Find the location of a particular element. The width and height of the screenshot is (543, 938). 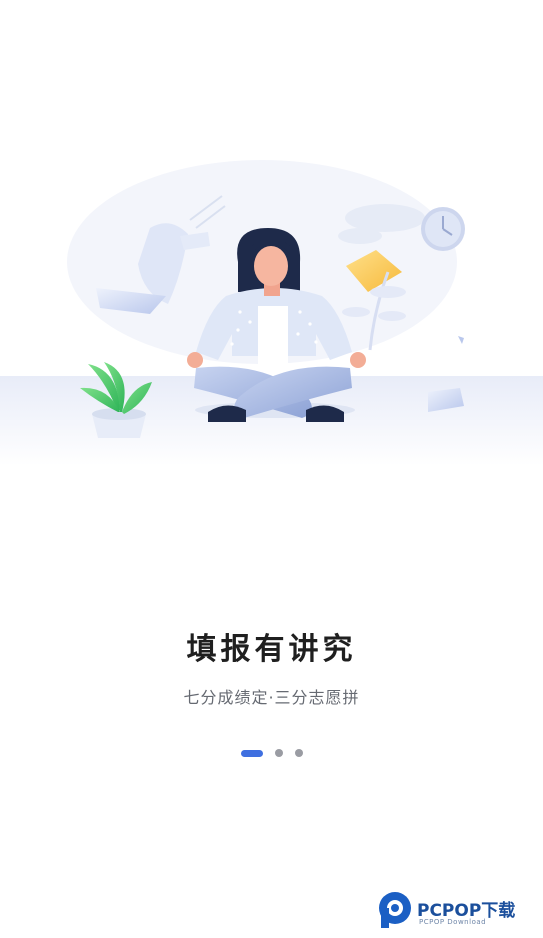

watermark: PCPOP下载 PCPOP Download is located at coordinates (460, 911).